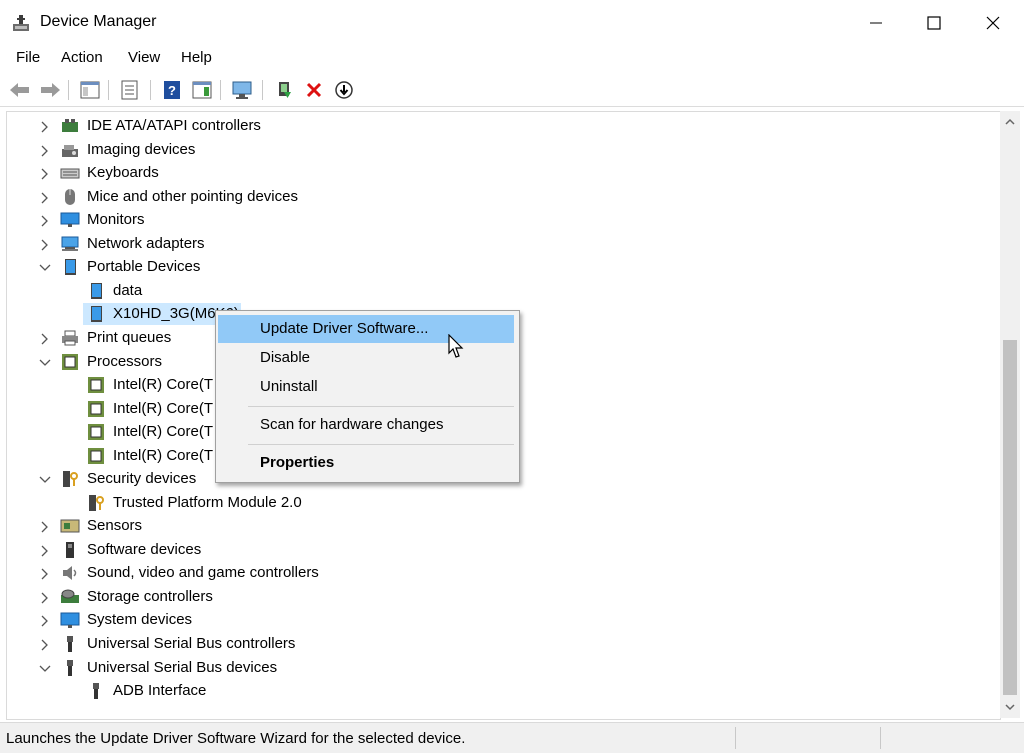  I want to click on vertical-scrollbar, so click(1010, 414).